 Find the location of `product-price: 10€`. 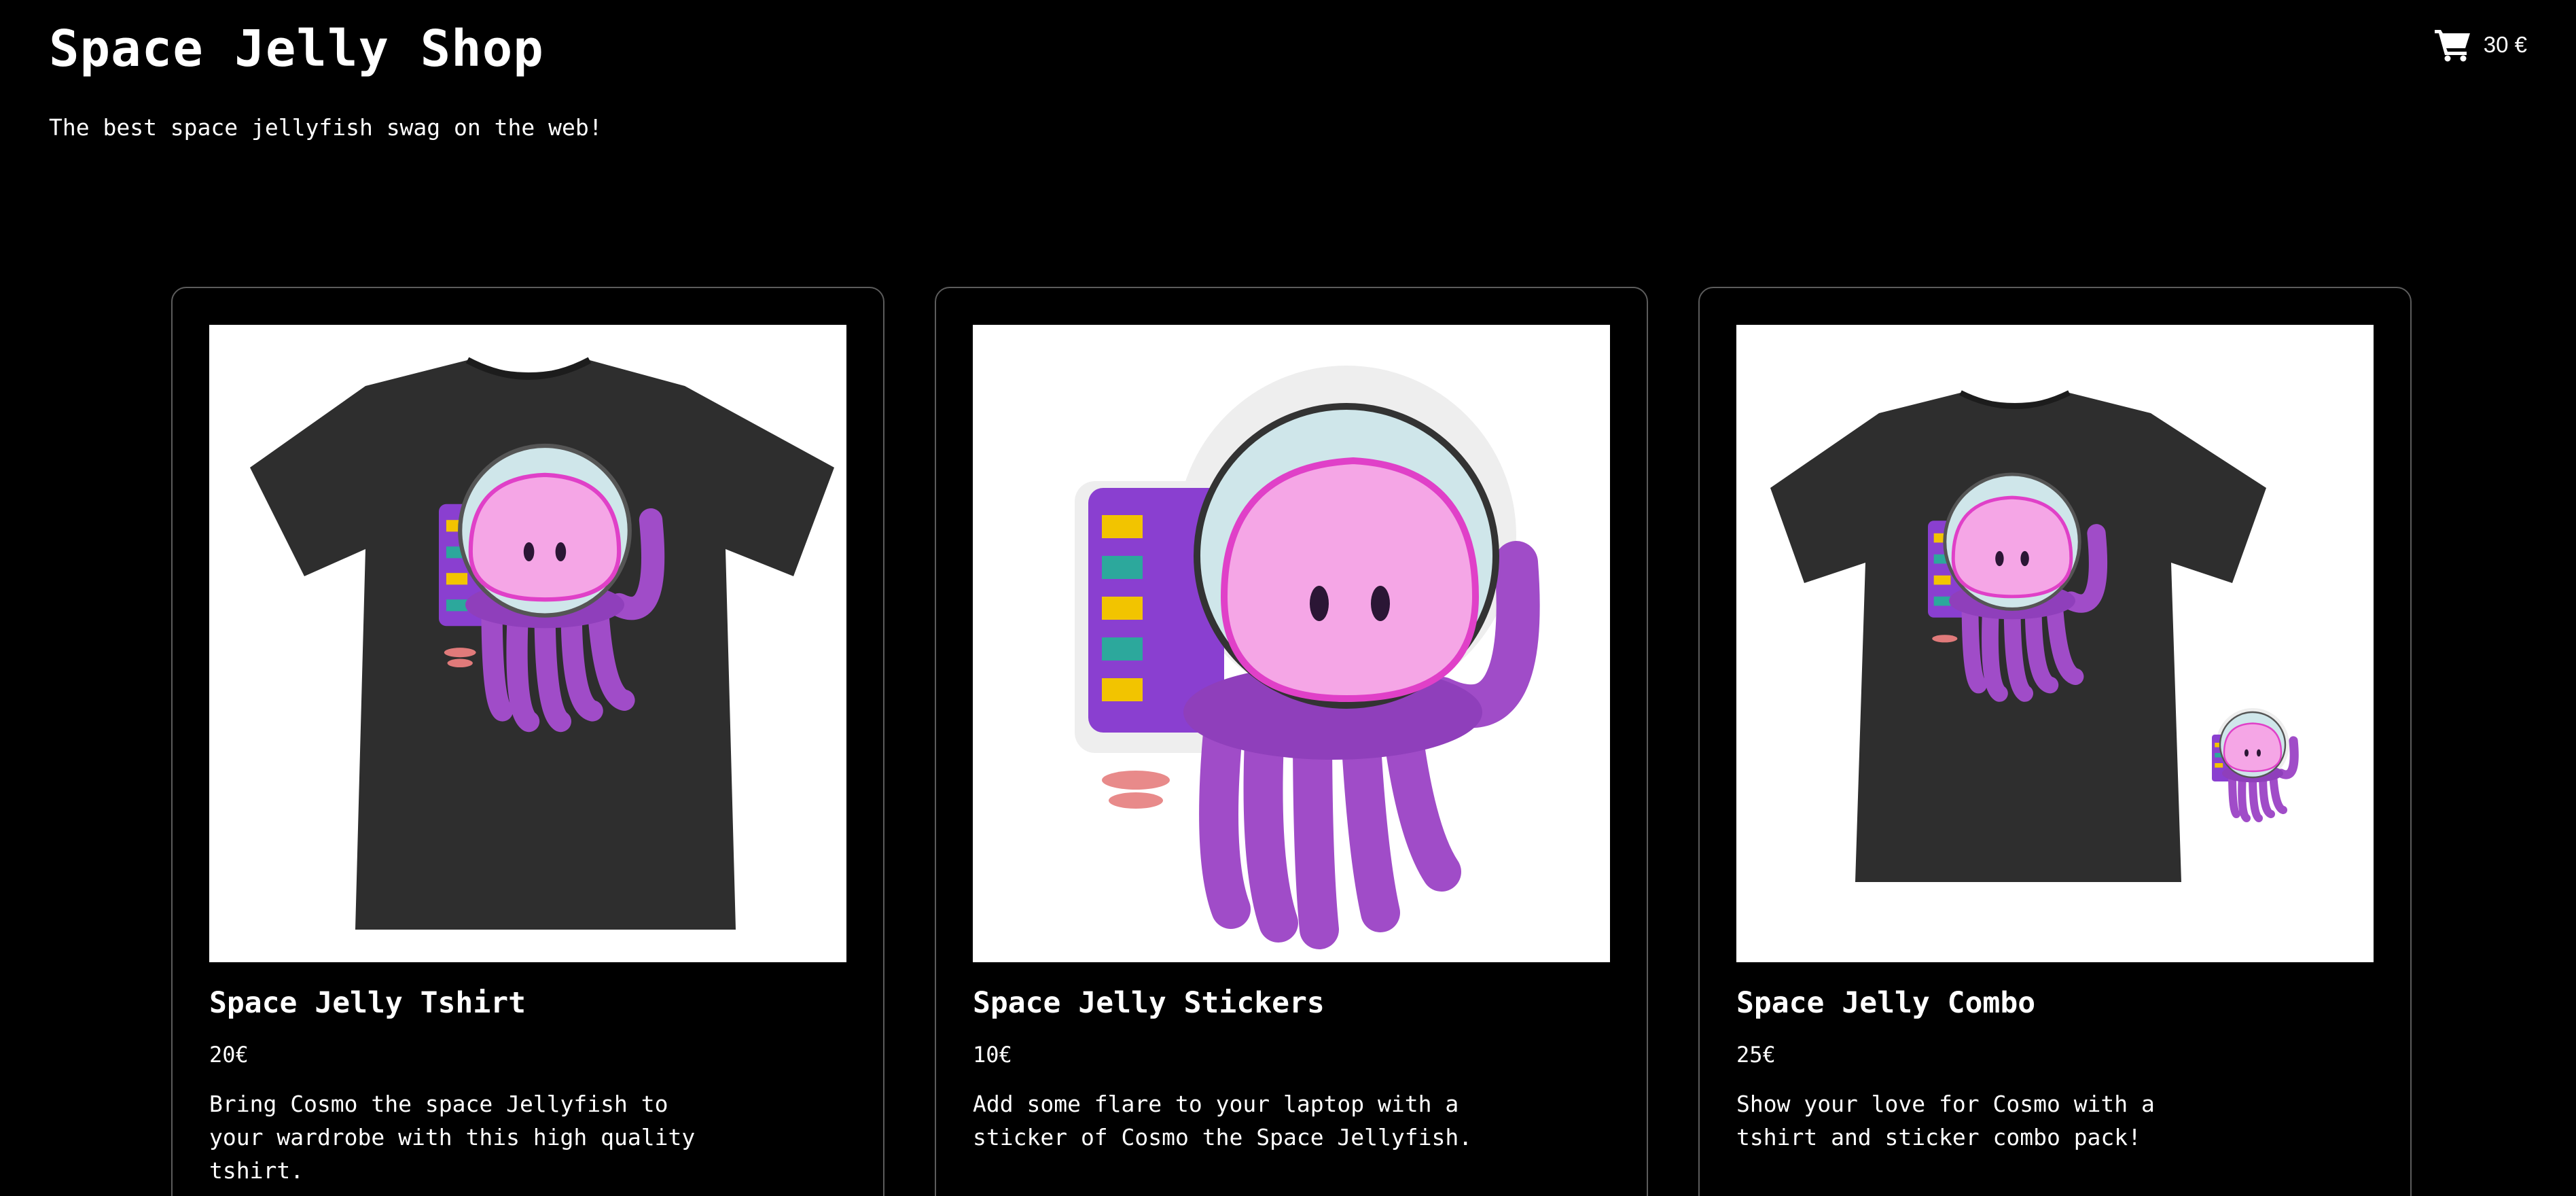

product-price: 10€ is located at coordinates (993, 1055).